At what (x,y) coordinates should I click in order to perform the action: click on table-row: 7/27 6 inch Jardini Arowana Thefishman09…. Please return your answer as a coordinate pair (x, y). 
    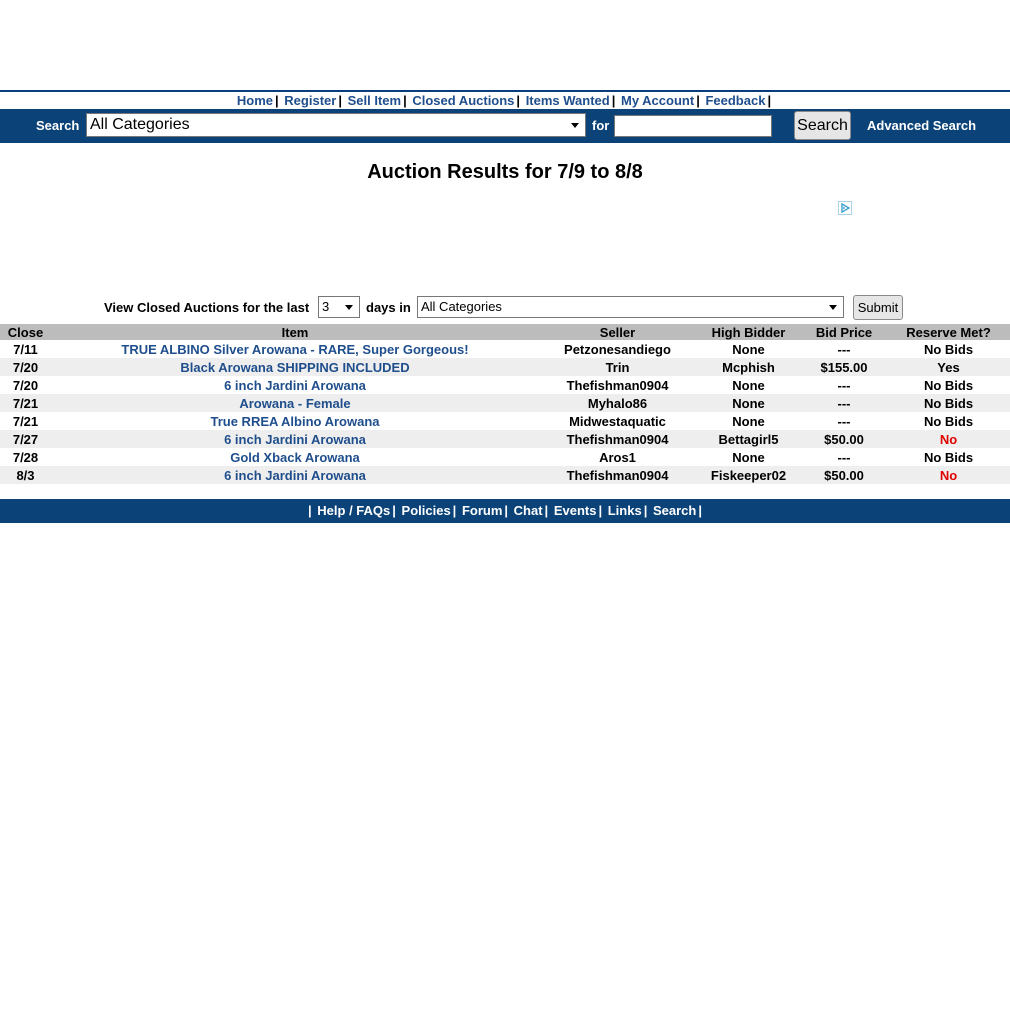
    Looking at the image, I should click on (505, 439).